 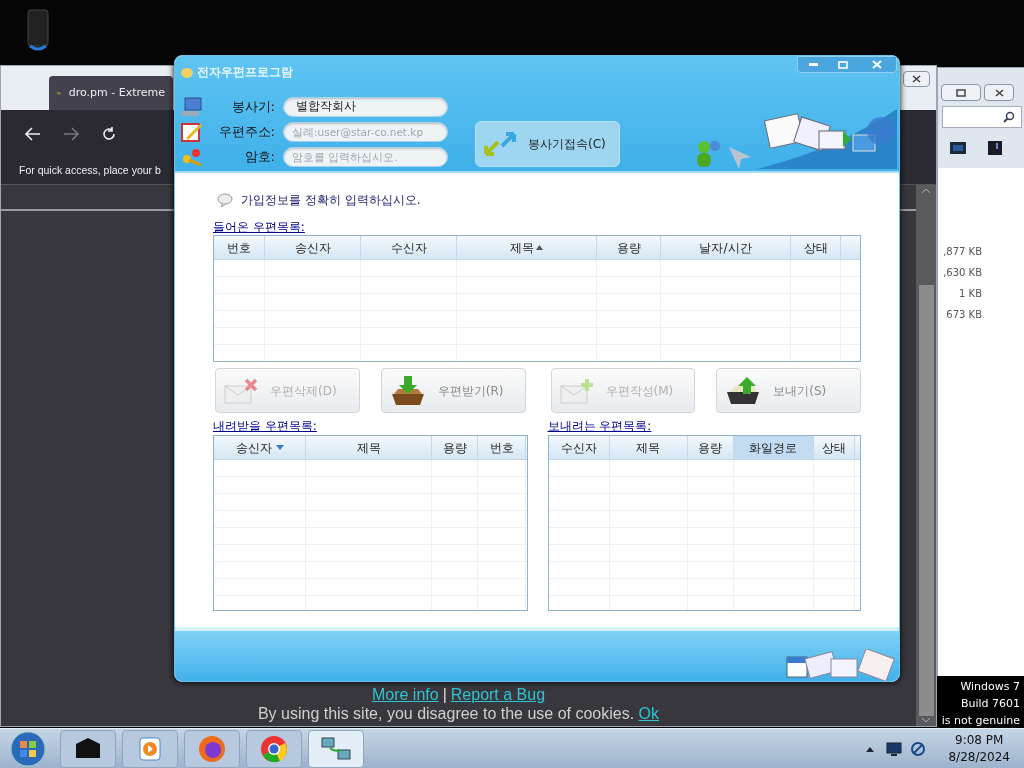 What do you see at coordinates (649, 713) in the screenshot?
I see `ok-link: Ok` at bounding box center [649, 713].